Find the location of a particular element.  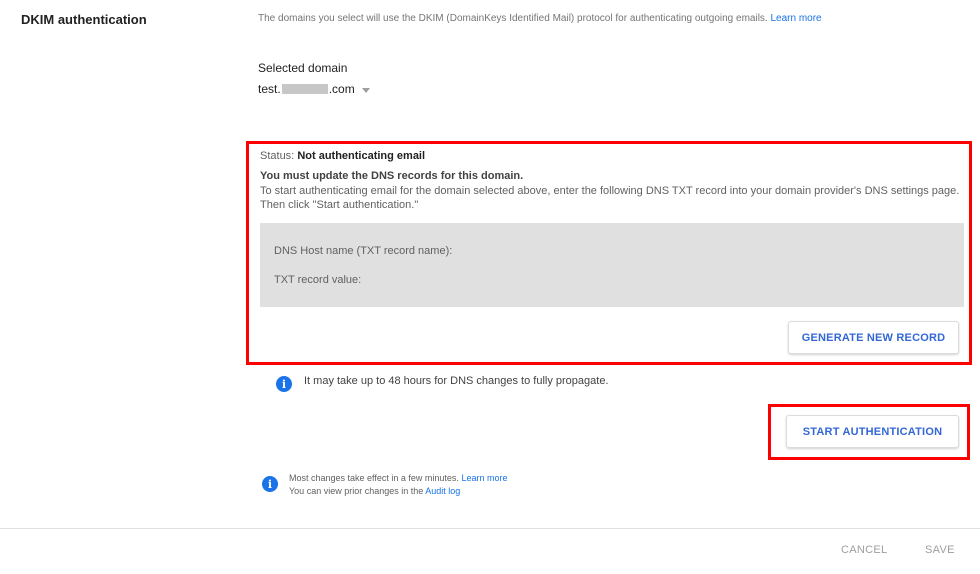

audit-log-text: You can view prior changes in the is located at coordinates (356, 491).